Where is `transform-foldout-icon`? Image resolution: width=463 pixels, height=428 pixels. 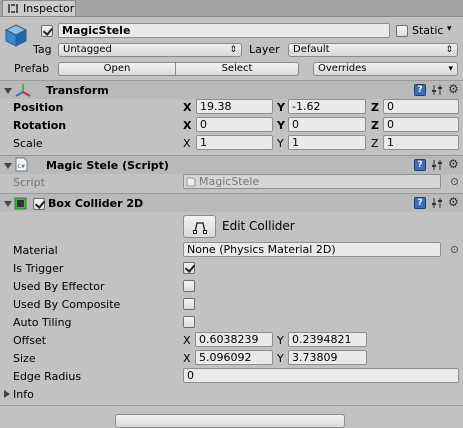 transform-foldout-icon is located at coordinates (8, 91).